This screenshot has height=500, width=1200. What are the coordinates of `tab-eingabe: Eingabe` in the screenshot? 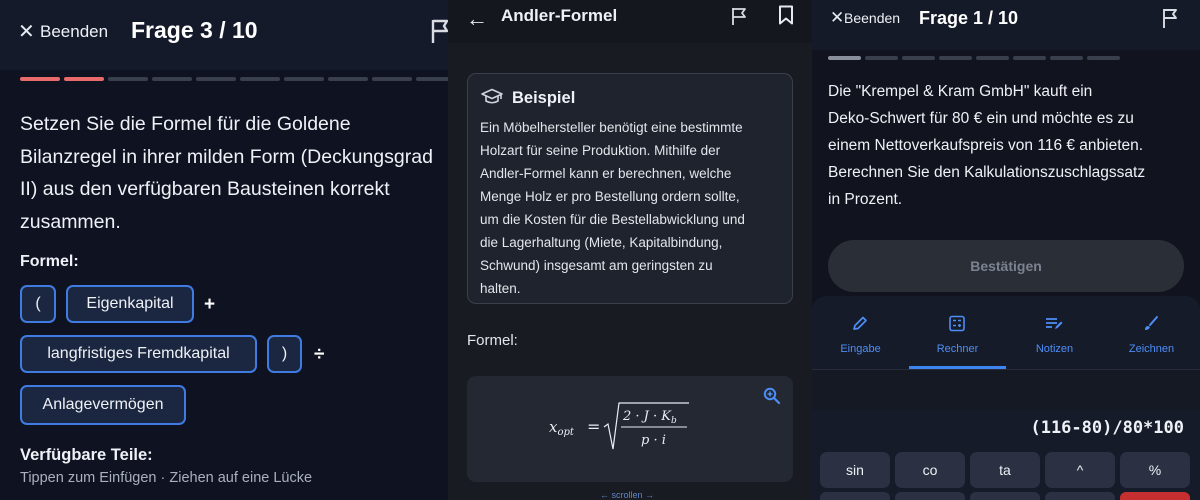 It's located at (860, 332).